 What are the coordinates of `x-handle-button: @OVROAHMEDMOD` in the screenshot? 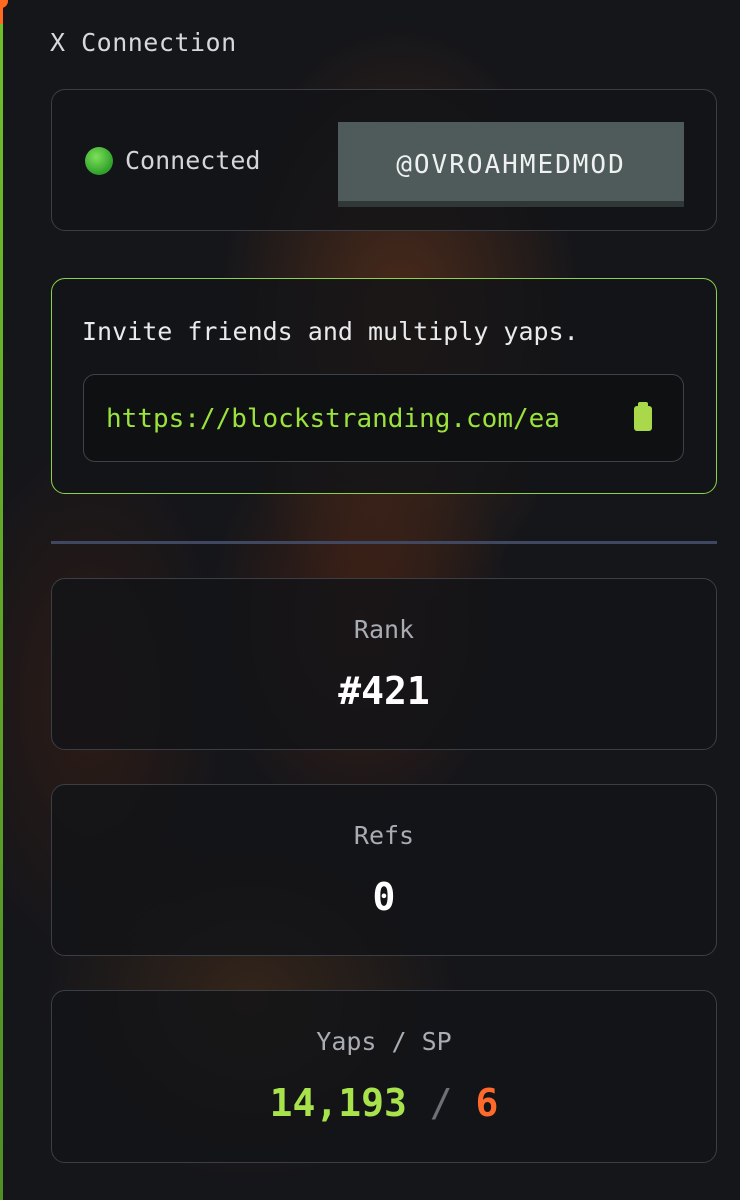 It's located at (511, 164).